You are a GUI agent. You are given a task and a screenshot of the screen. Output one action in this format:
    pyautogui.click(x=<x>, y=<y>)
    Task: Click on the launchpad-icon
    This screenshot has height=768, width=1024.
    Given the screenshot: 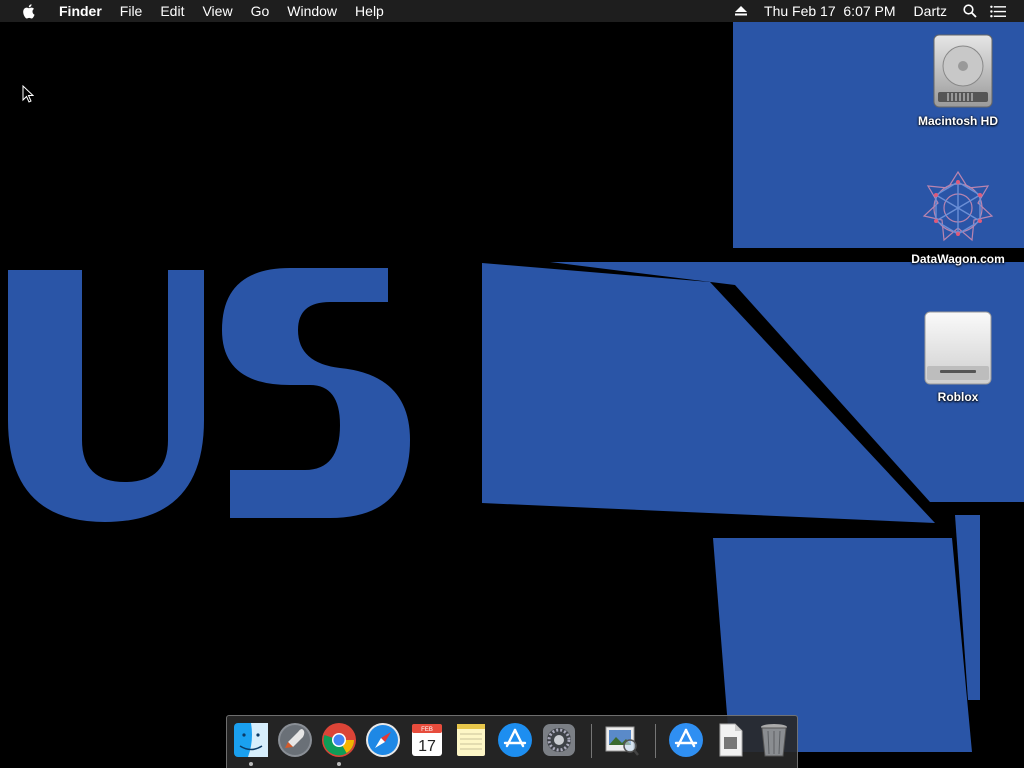 What is the action you would take?
    pyautogui.click(x=295, y=740)
    